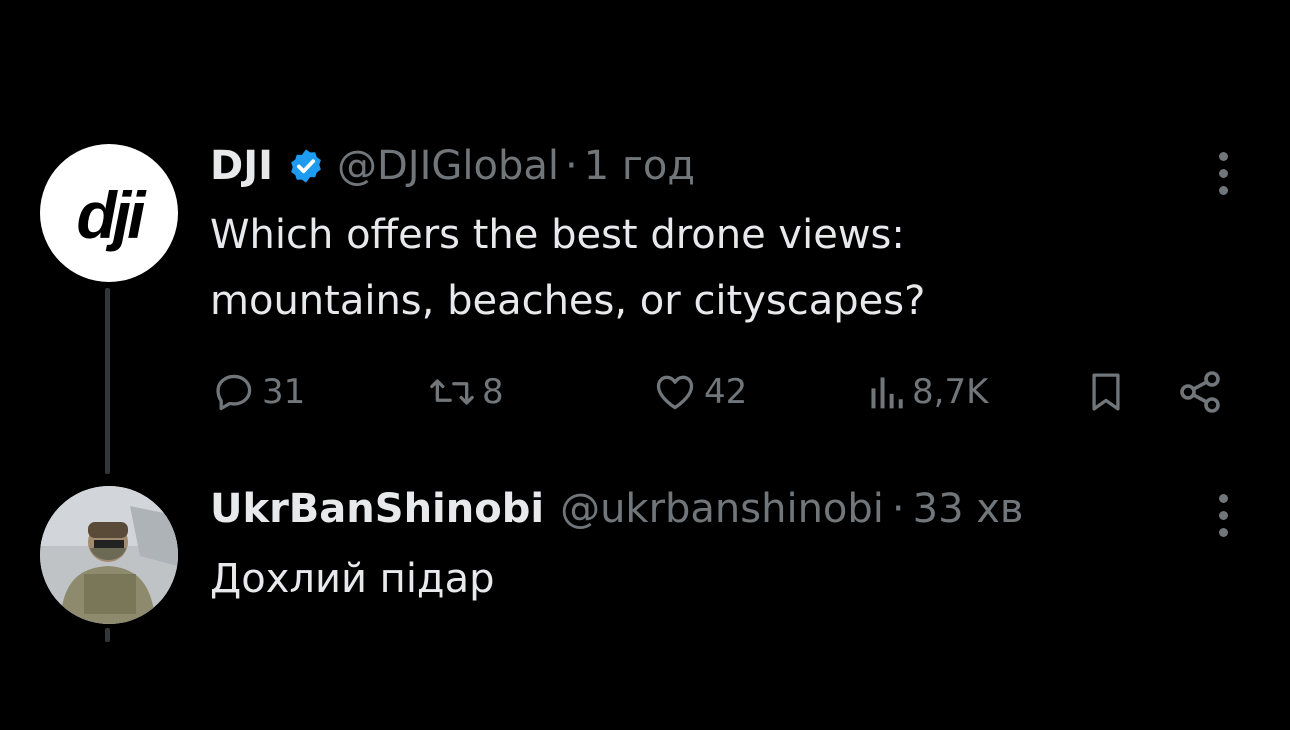  Describe the element at coordinates (639, 166) in the screenshot. I see `timestamp: 1 год` at that location.